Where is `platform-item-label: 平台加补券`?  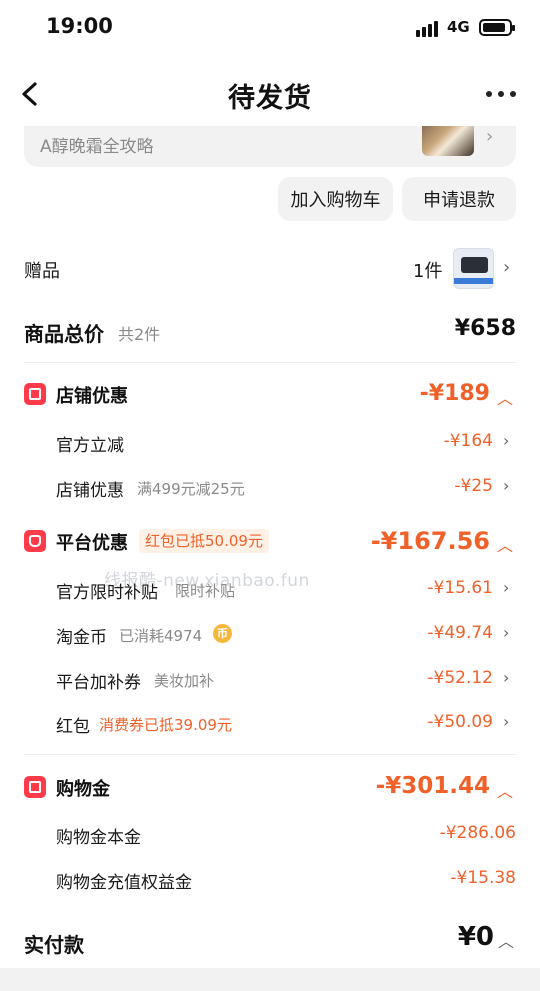
platform-item-label: 平台加补券 is located at coordinates (98, 683).